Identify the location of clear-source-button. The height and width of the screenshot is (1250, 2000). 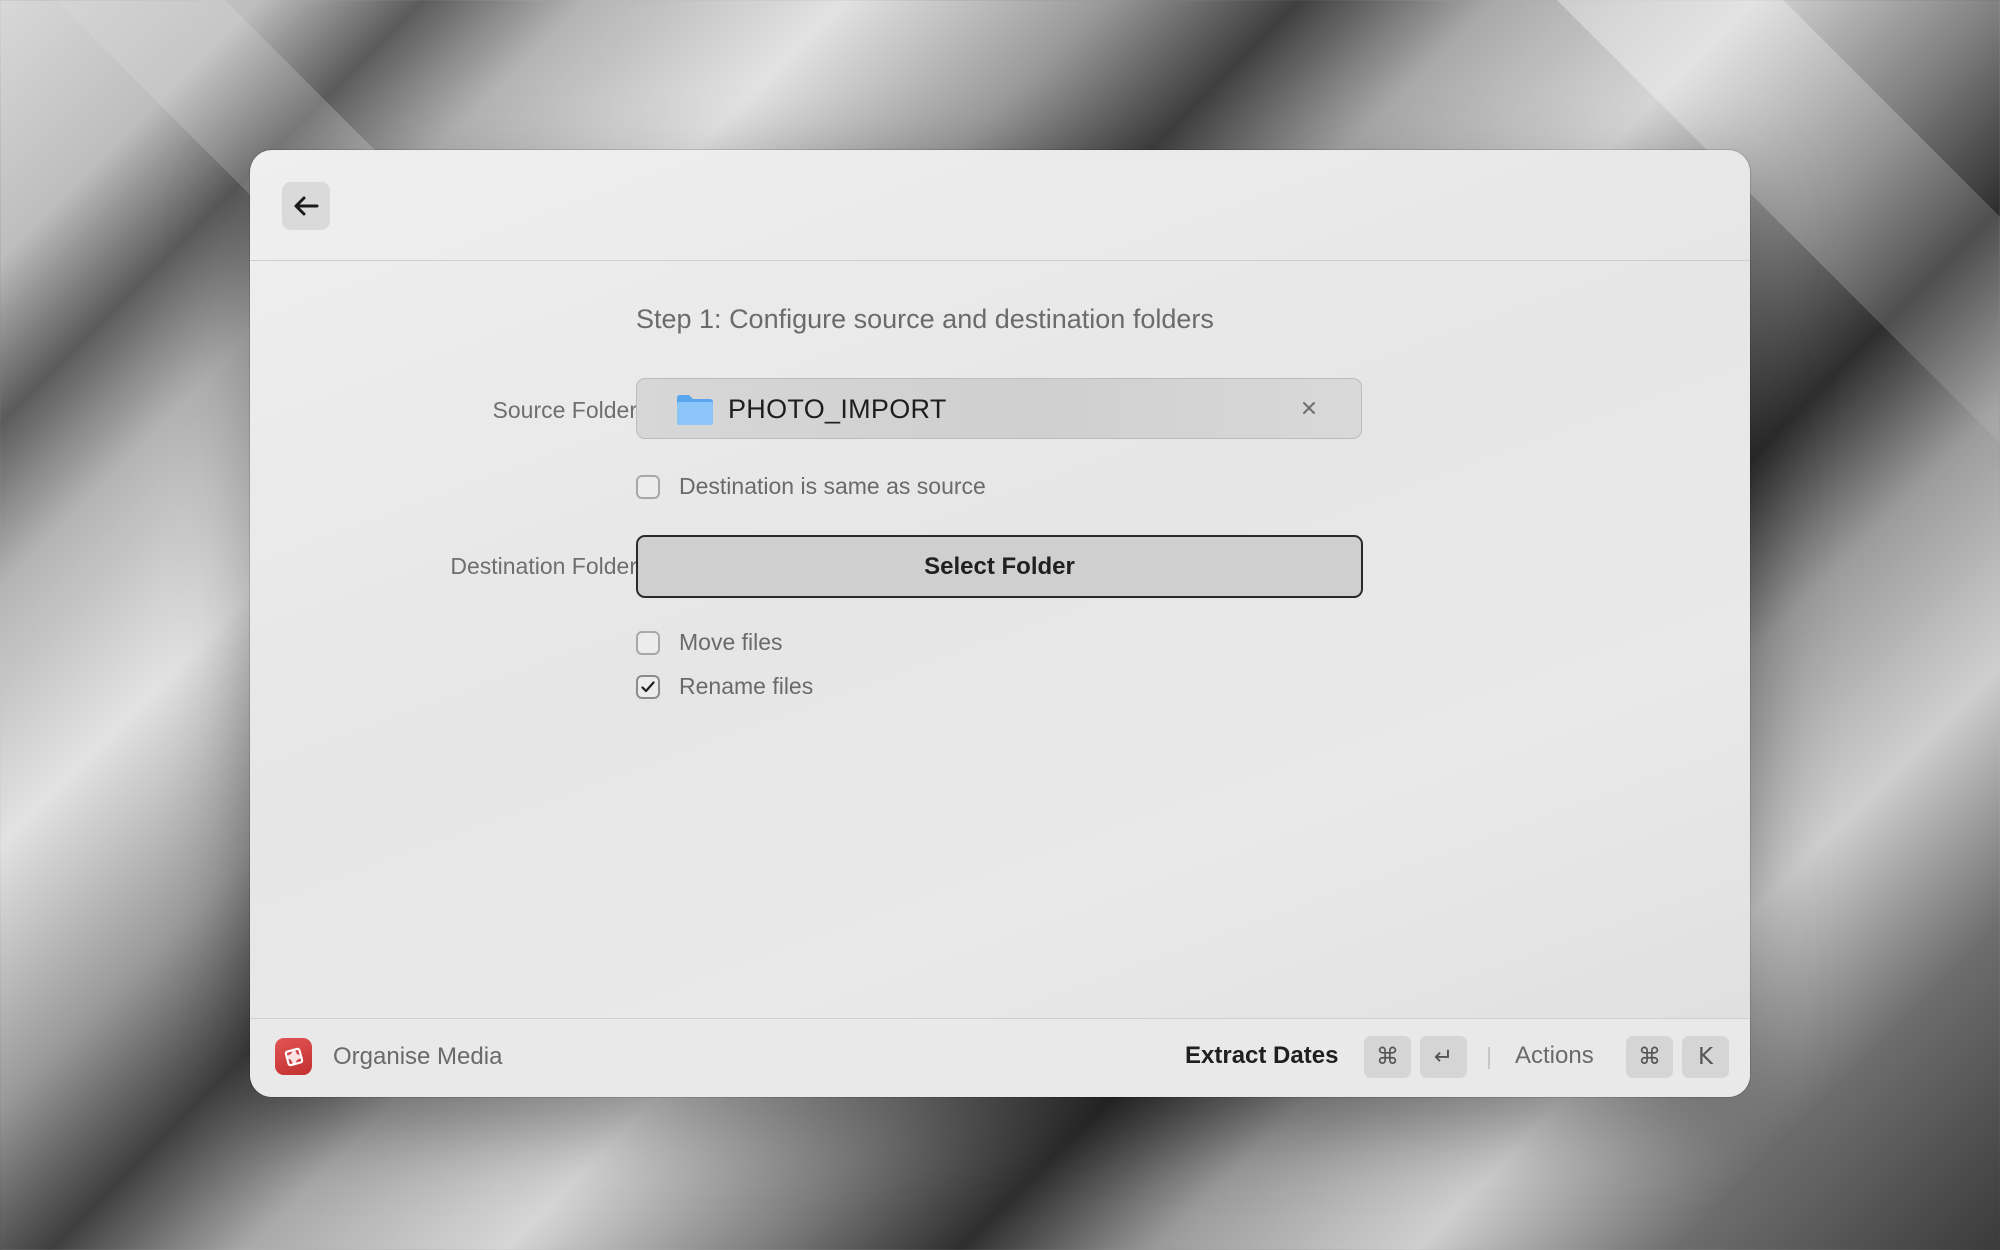
(1309, 408).